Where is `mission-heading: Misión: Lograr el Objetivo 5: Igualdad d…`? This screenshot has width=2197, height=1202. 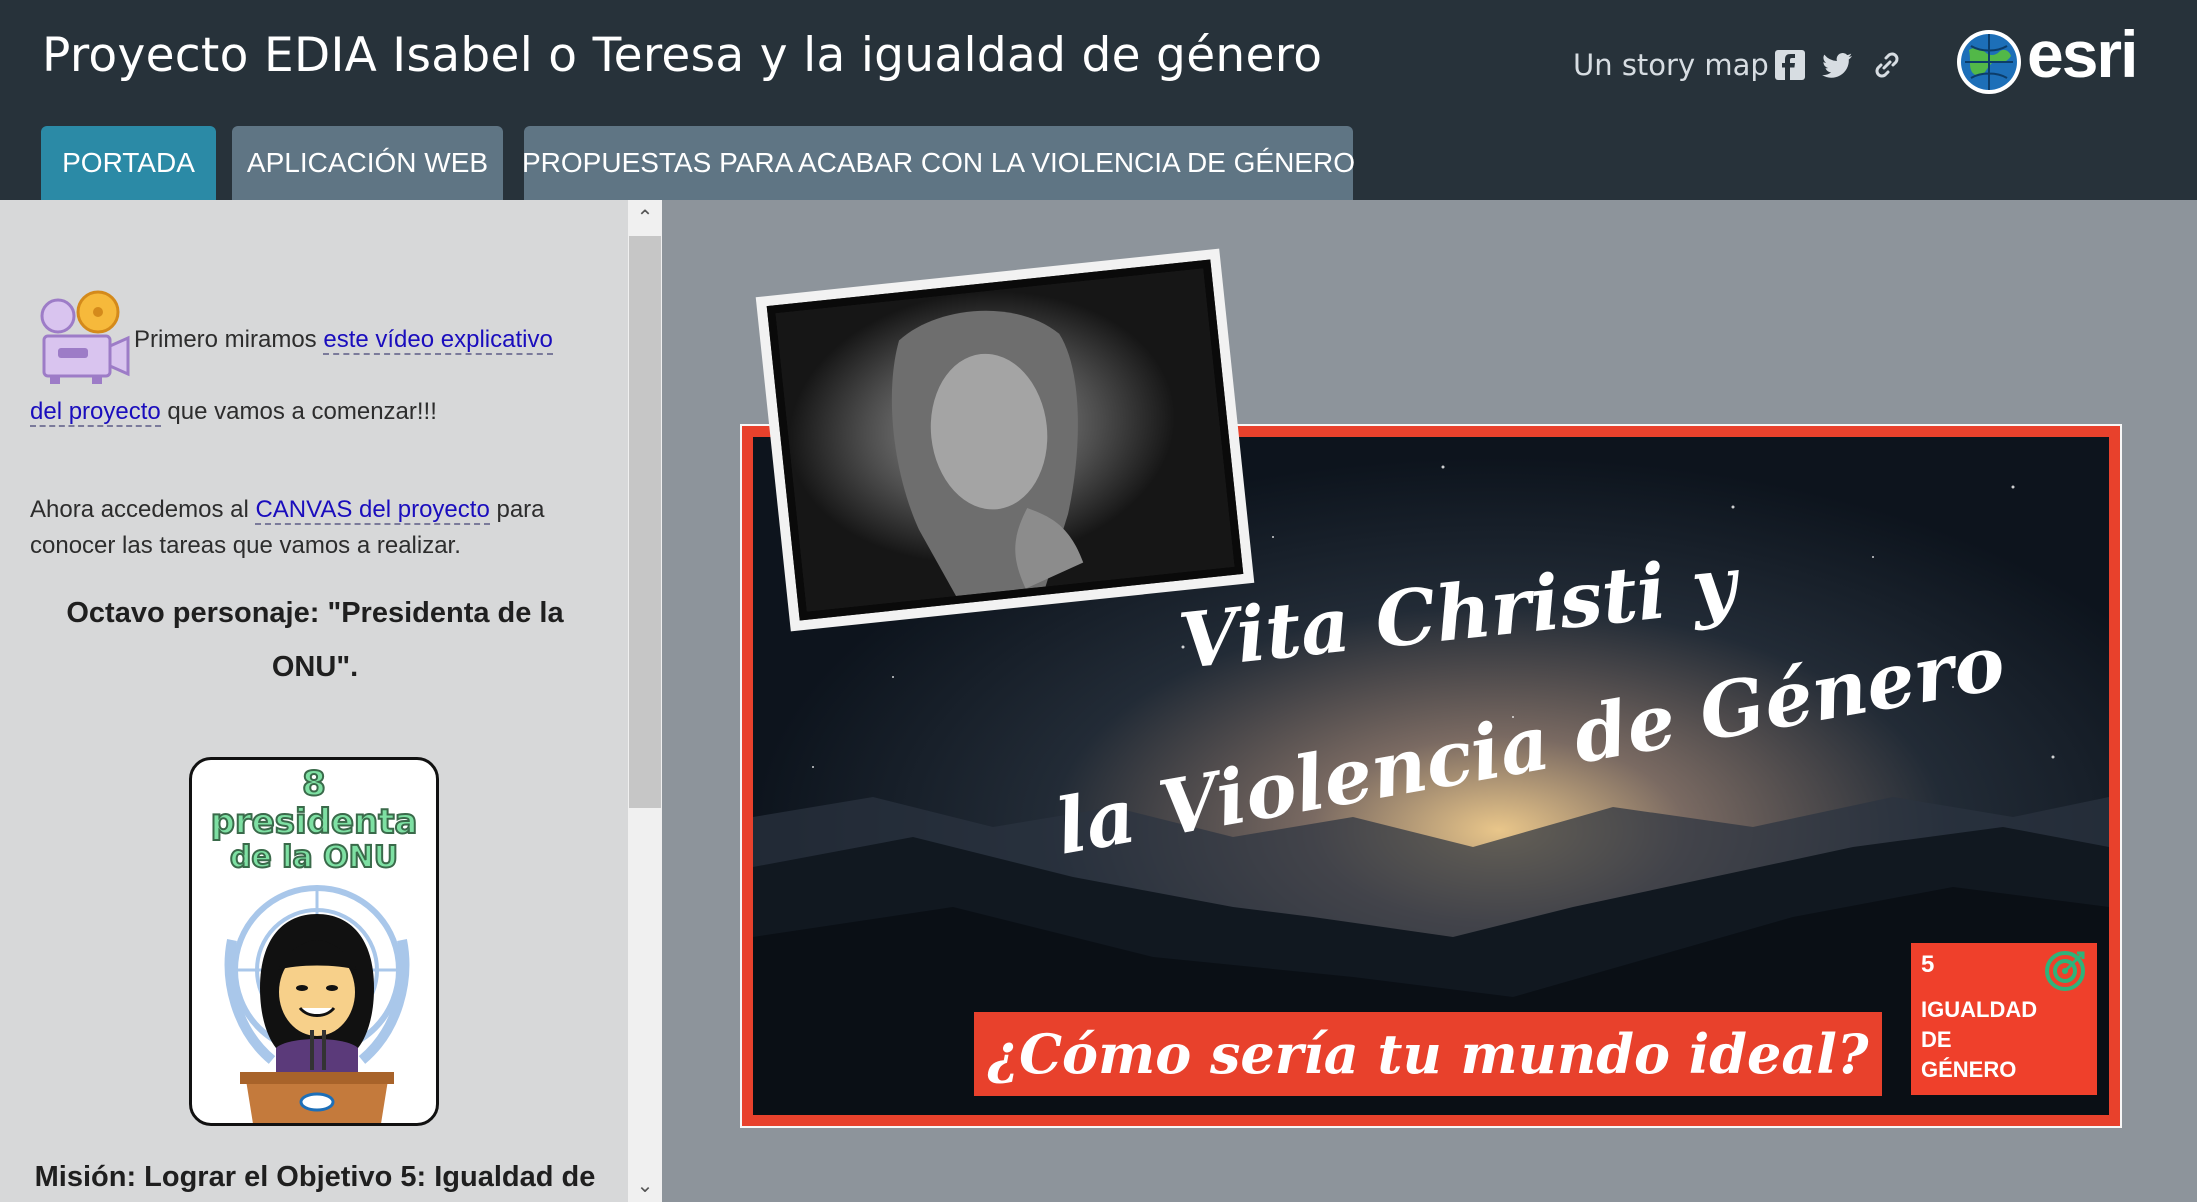
mission-heading: Misión: Lograr el Objetivo 5: Igualdad d… is located at coordinates (315, 1177).